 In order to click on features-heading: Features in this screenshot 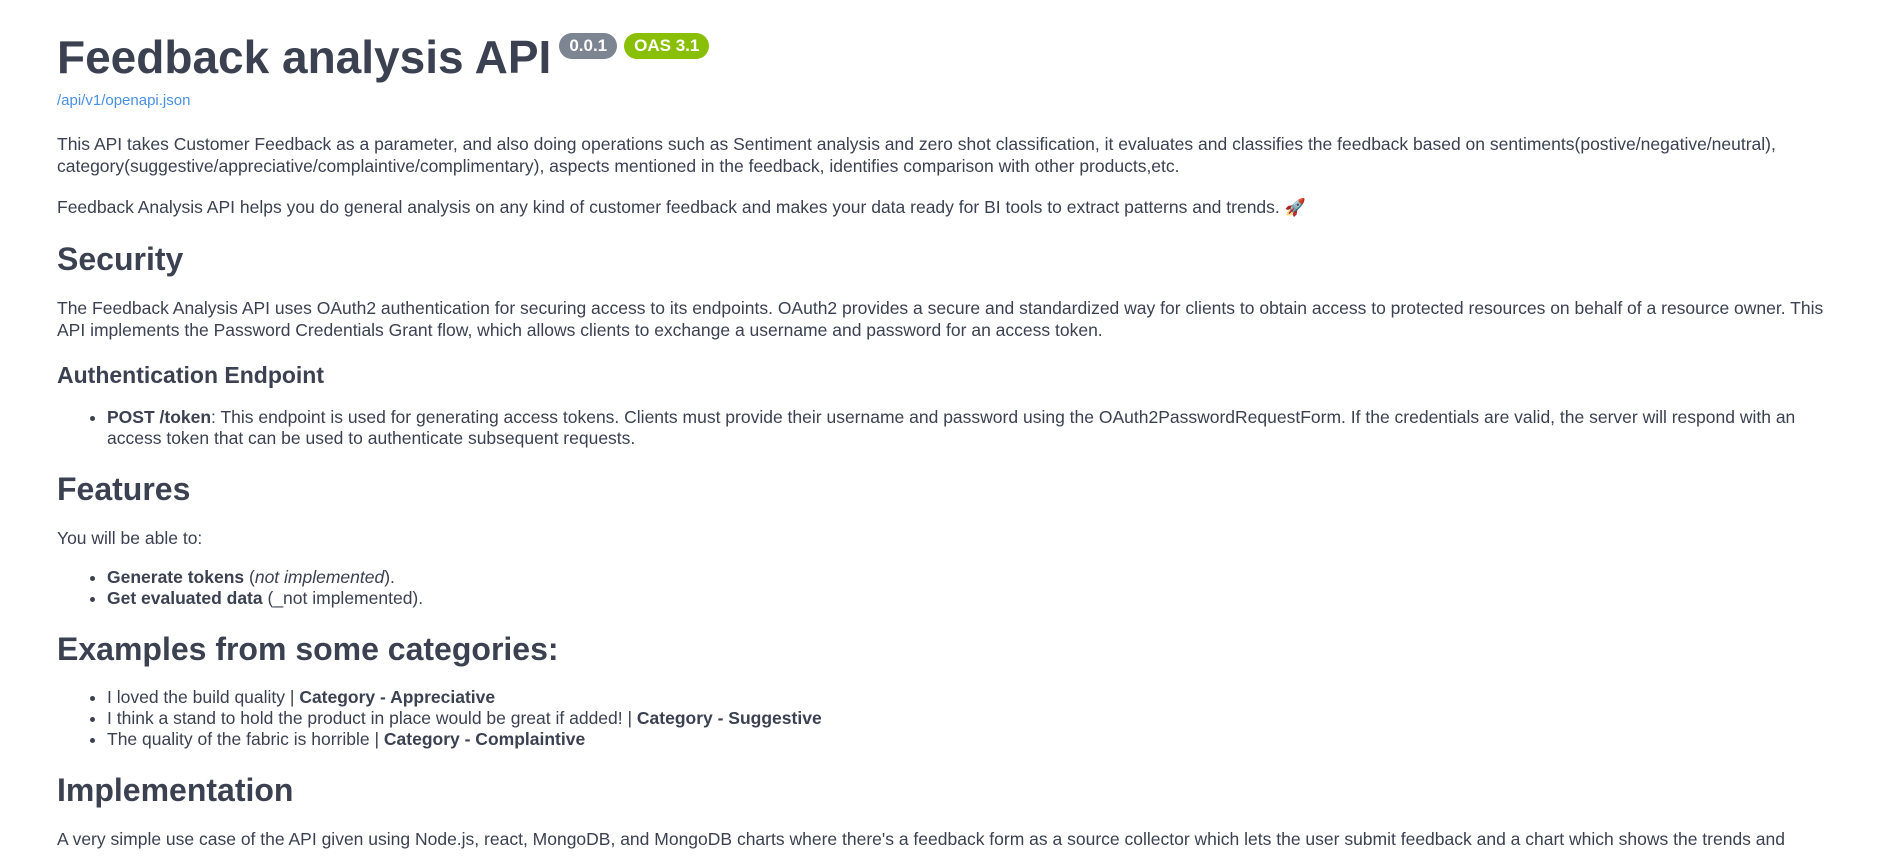, I will do `click(124, 489)`.